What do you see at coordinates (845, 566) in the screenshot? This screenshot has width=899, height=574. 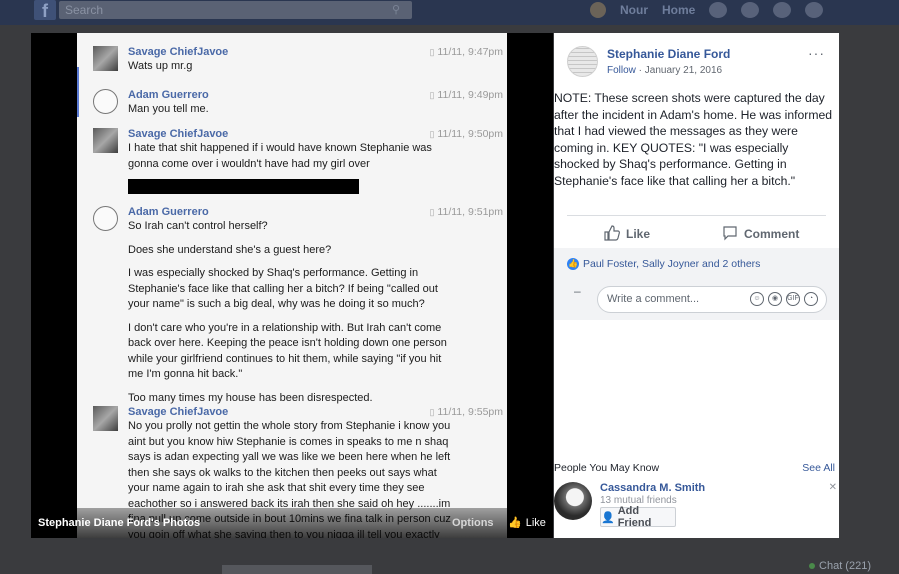 I see `chat-label: Chat (221)` at bounding box center [845, 566].